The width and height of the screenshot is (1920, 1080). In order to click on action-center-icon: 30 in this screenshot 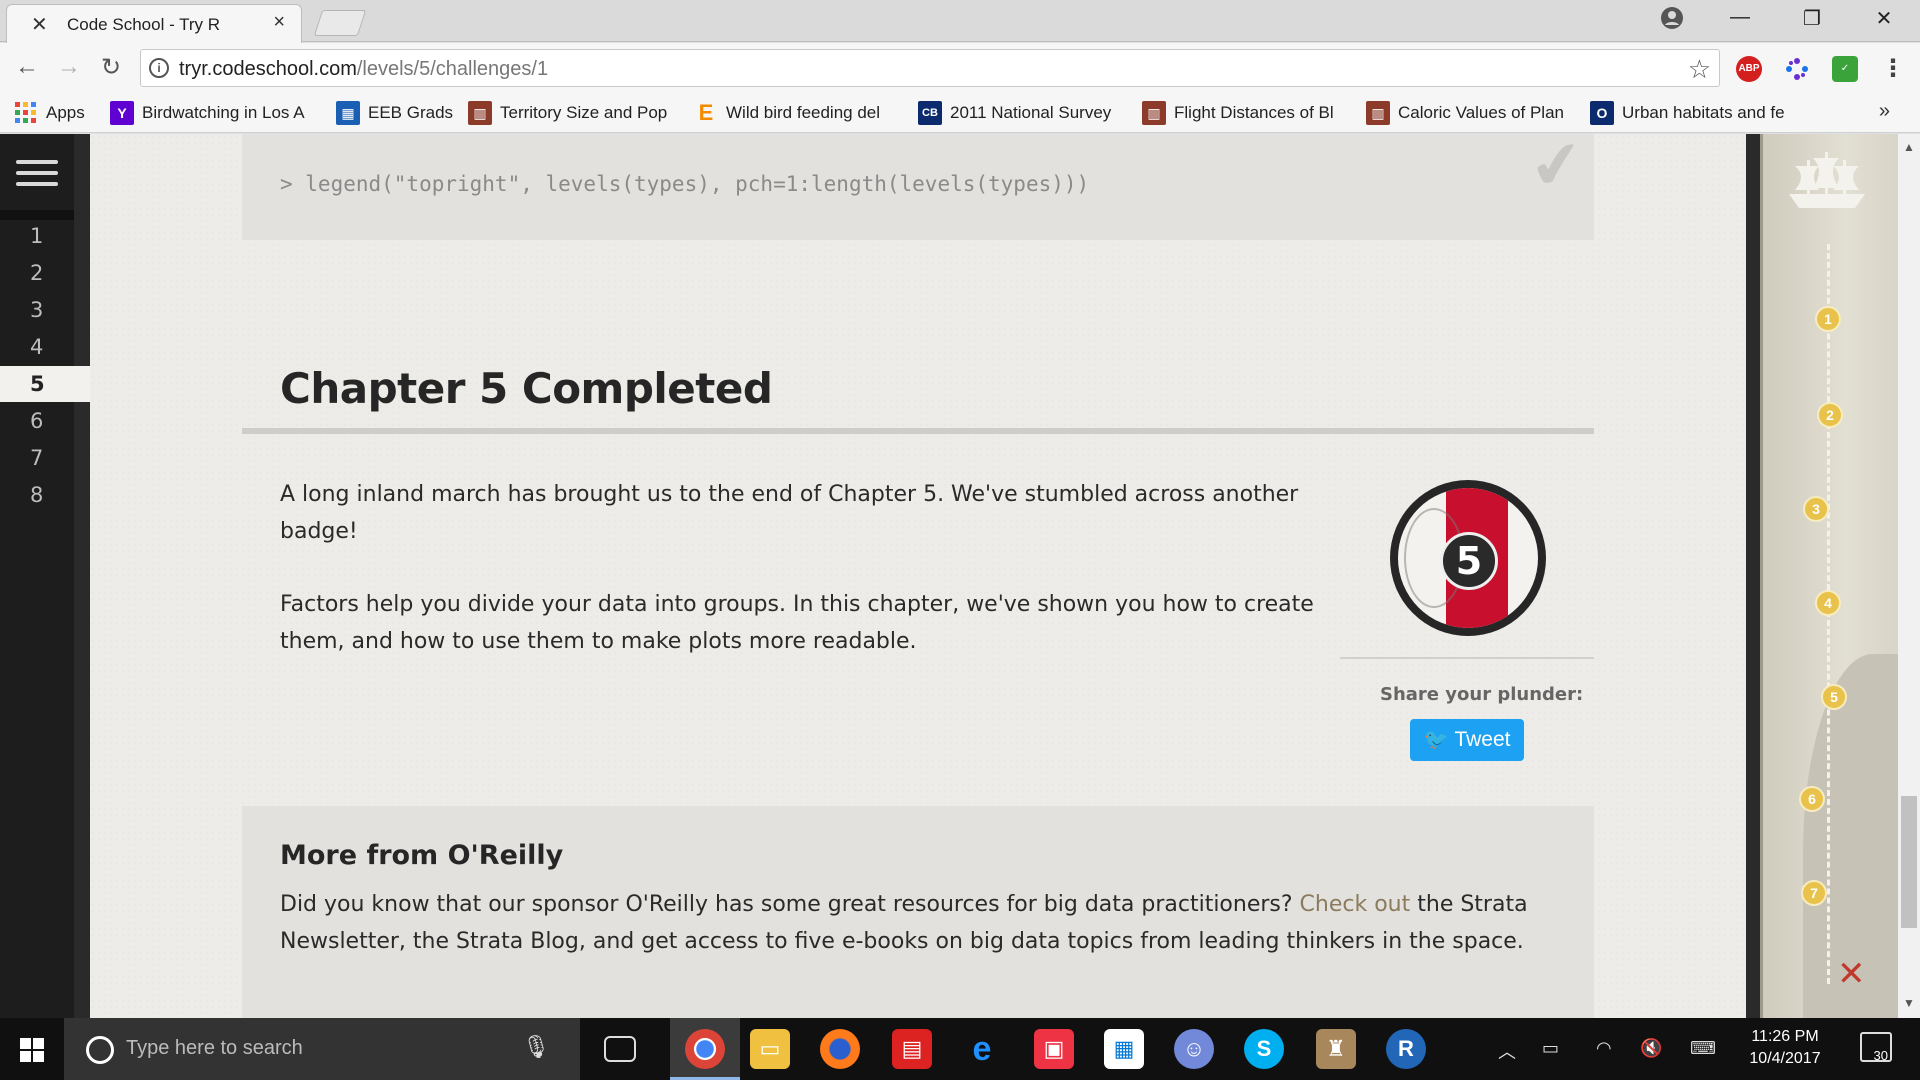, I will do `click(1876, 1047)`.